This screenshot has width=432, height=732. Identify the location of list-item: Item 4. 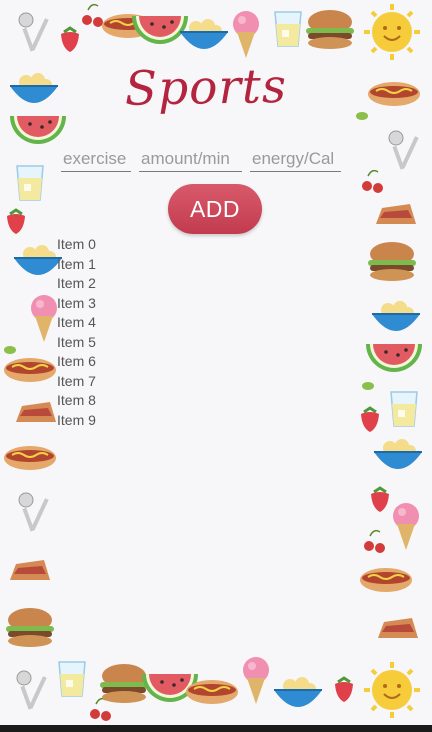
(76, 323).